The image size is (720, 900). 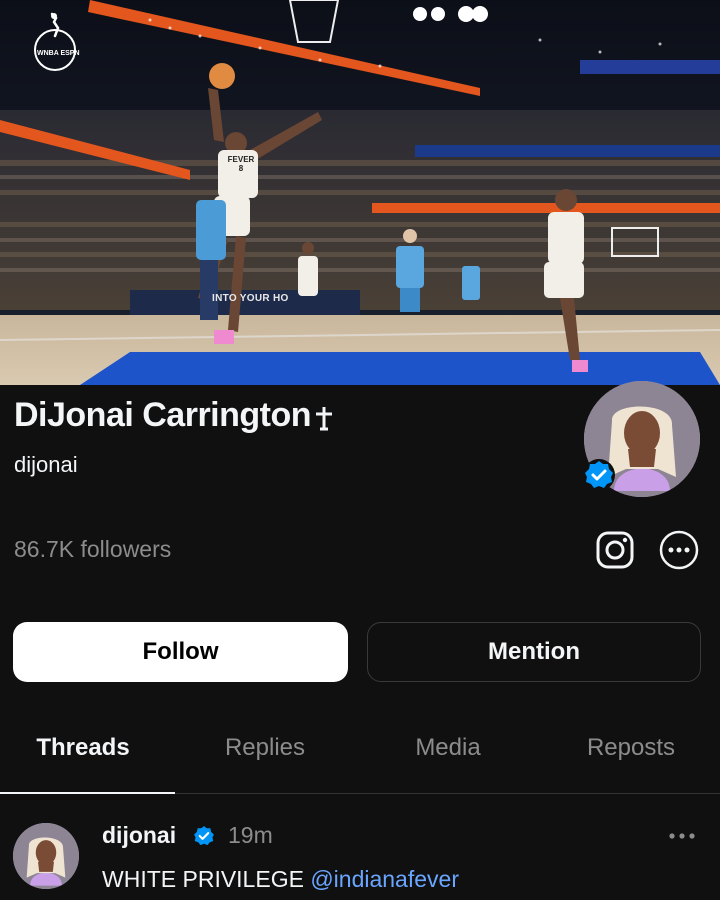 I want to click on tab-threads: Threads, so click(x=86, y=748).